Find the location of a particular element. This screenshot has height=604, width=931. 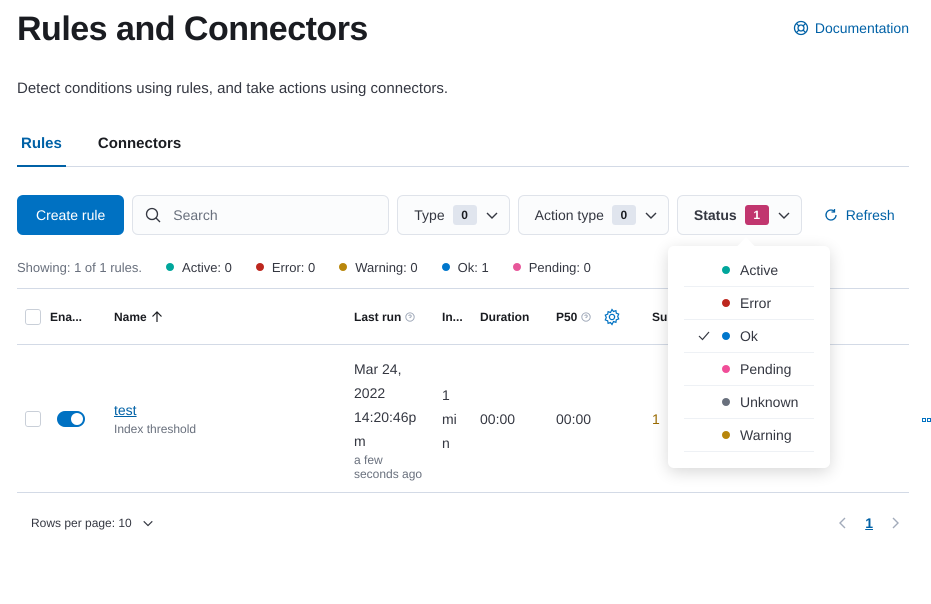

rows-per-page-button: Rows per page: 10 is located at coordinates (92, 523).